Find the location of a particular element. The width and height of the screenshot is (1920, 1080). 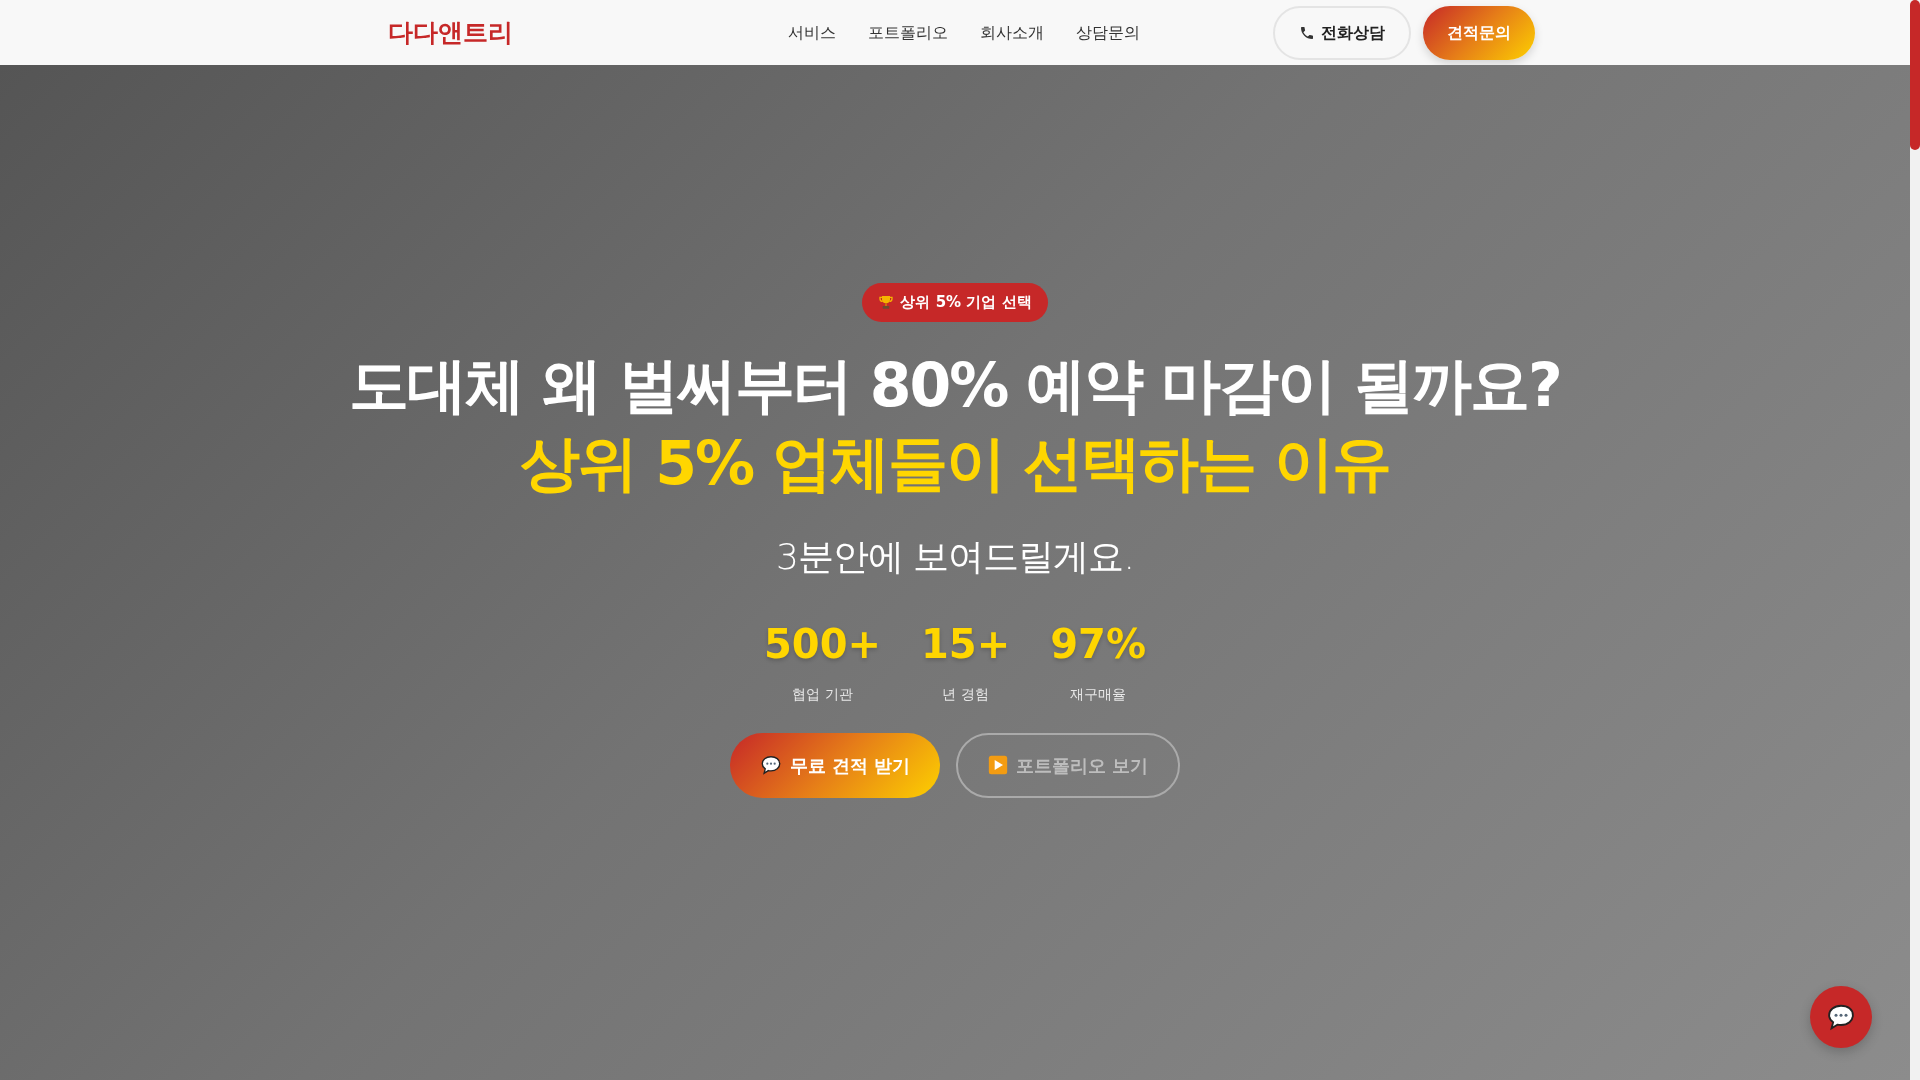

headline-highlight: 상위 5% 업체들이 선택하는 이유 is located at coordinates (955, 463).